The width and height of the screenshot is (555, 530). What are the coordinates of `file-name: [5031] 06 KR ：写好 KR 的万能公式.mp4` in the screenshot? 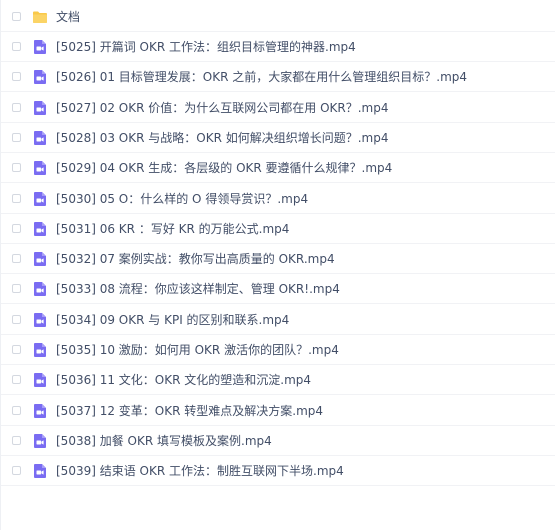 It's located at (172, 229).